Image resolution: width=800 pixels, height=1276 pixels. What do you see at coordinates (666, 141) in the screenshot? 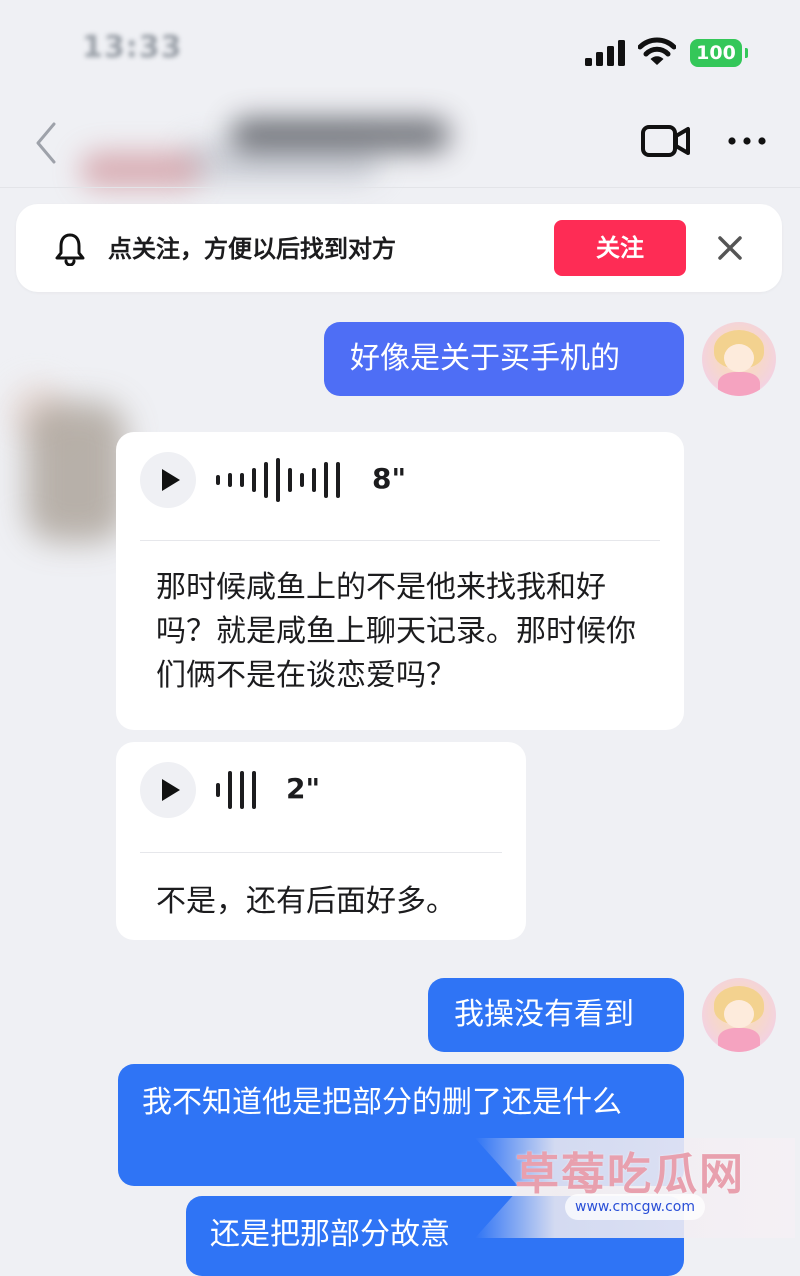
I see `video-call-icon` at bounding box center [666, 141].